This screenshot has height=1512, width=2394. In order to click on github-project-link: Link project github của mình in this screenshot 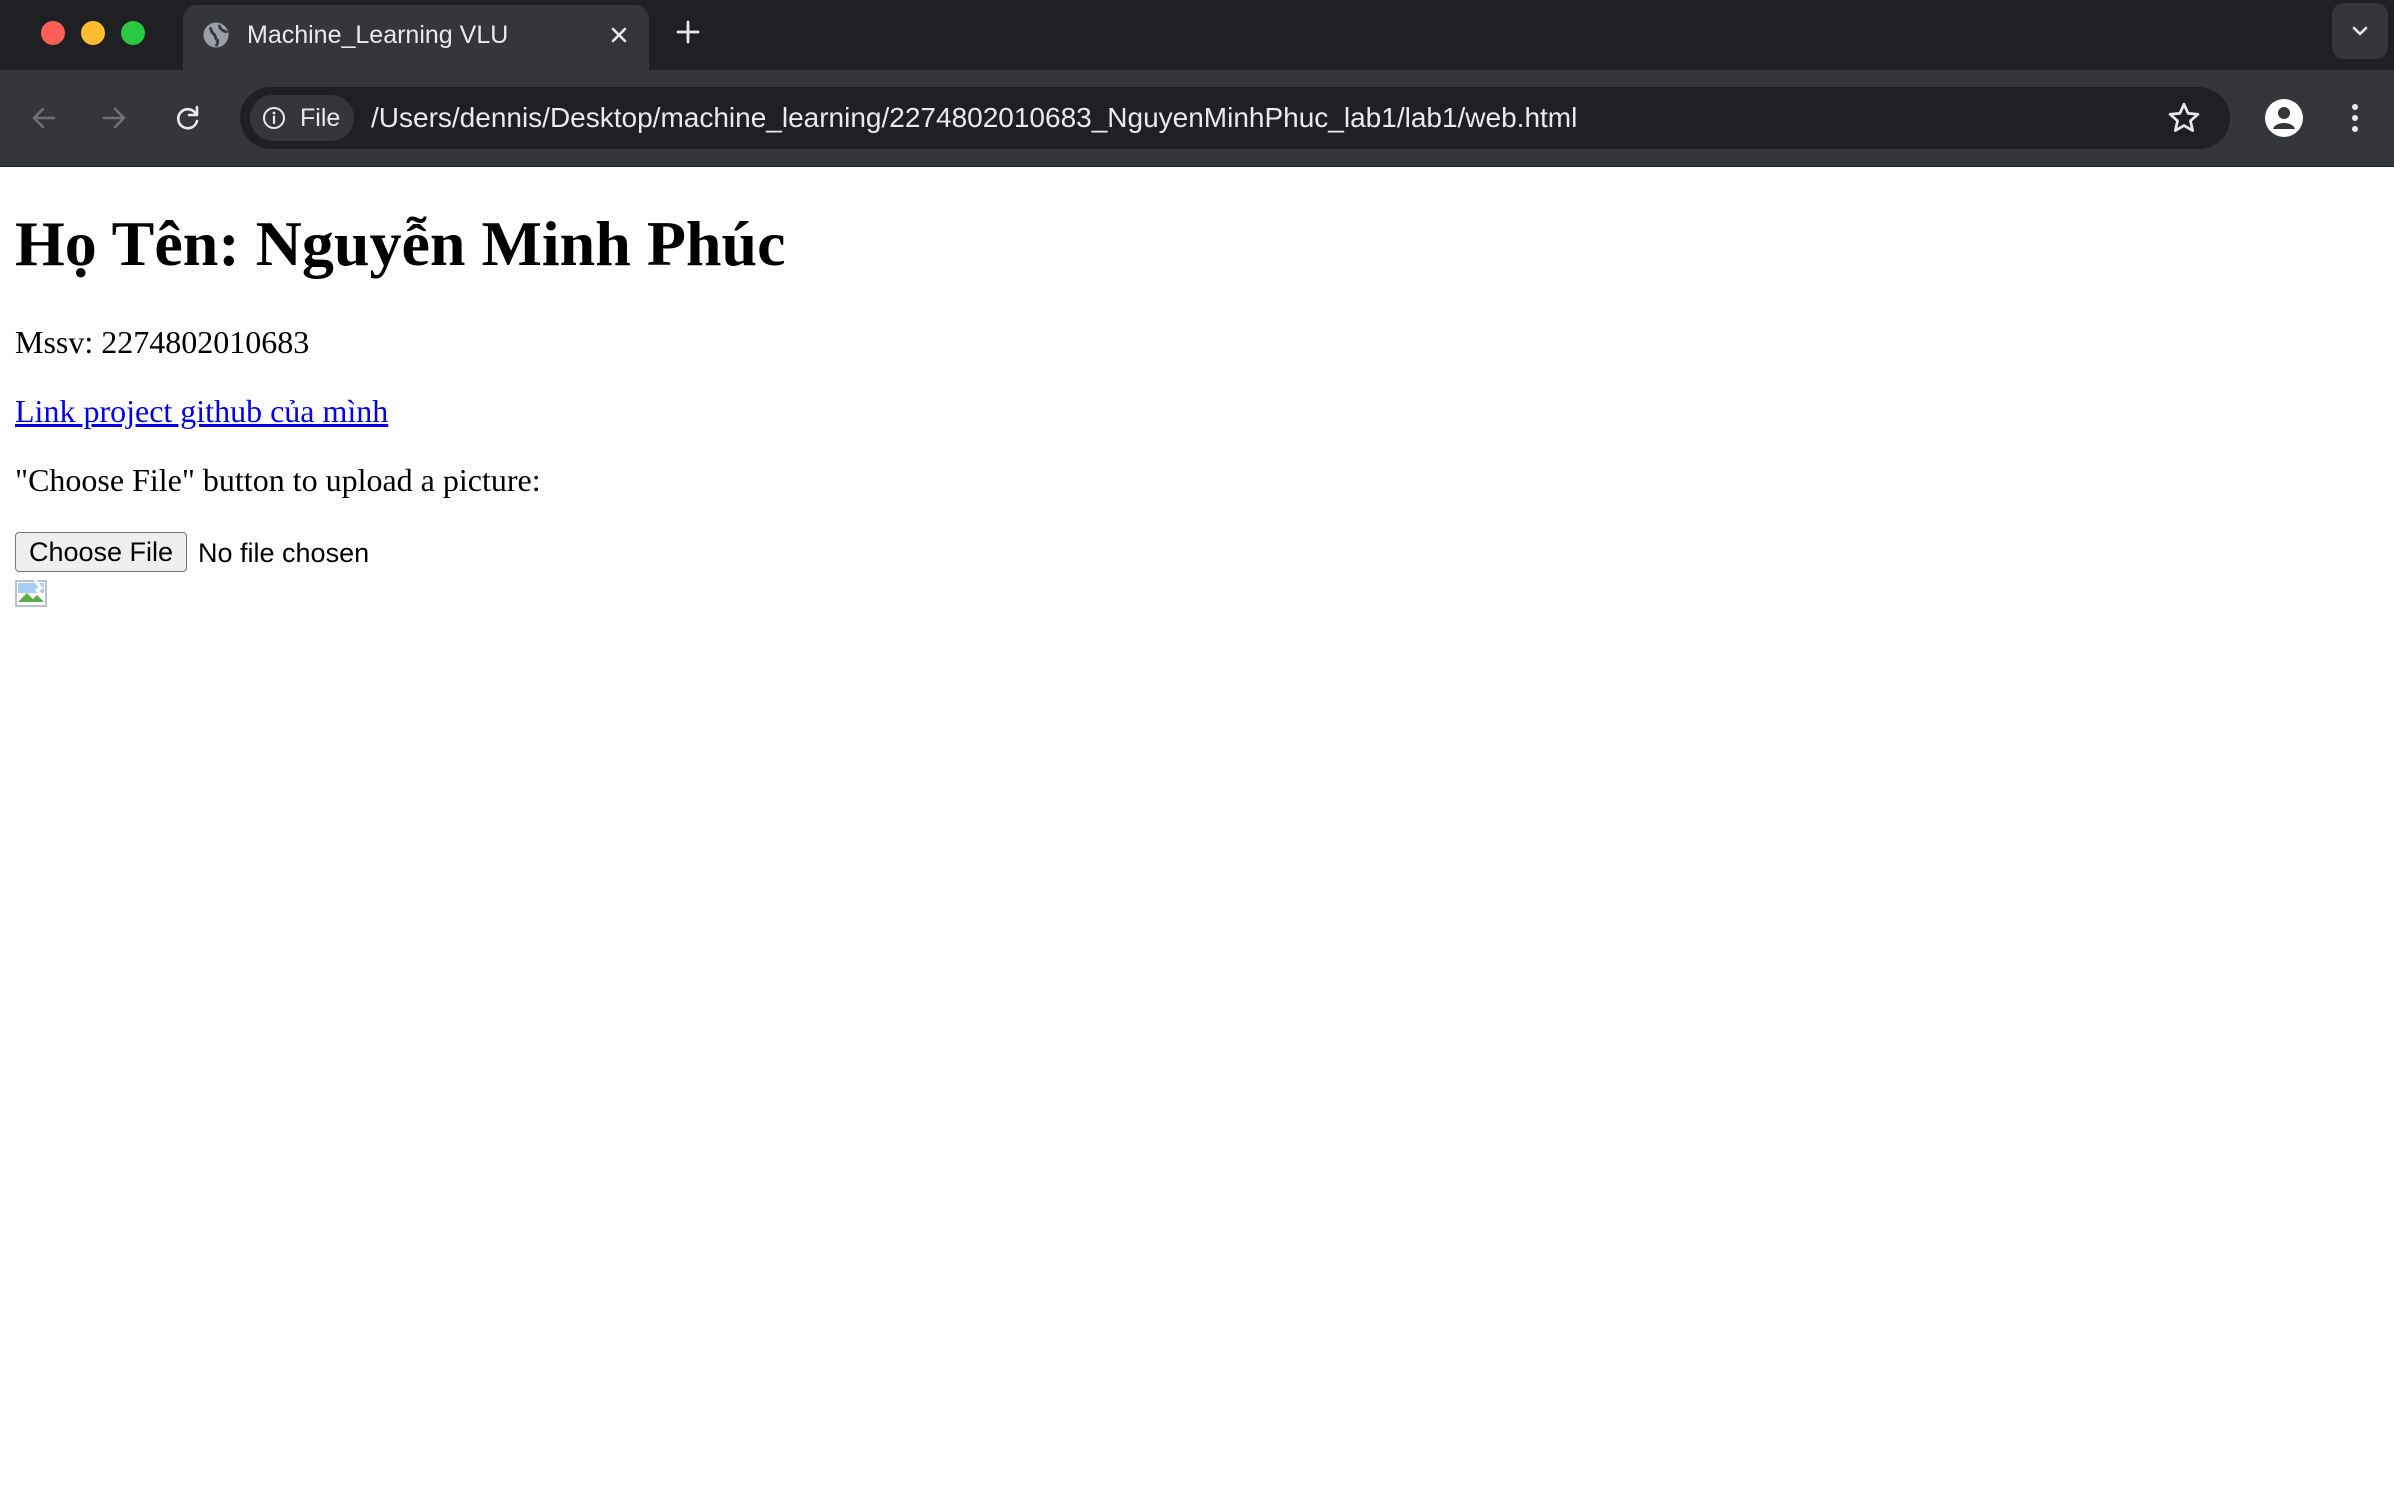, I will do `click(201, 411)`.